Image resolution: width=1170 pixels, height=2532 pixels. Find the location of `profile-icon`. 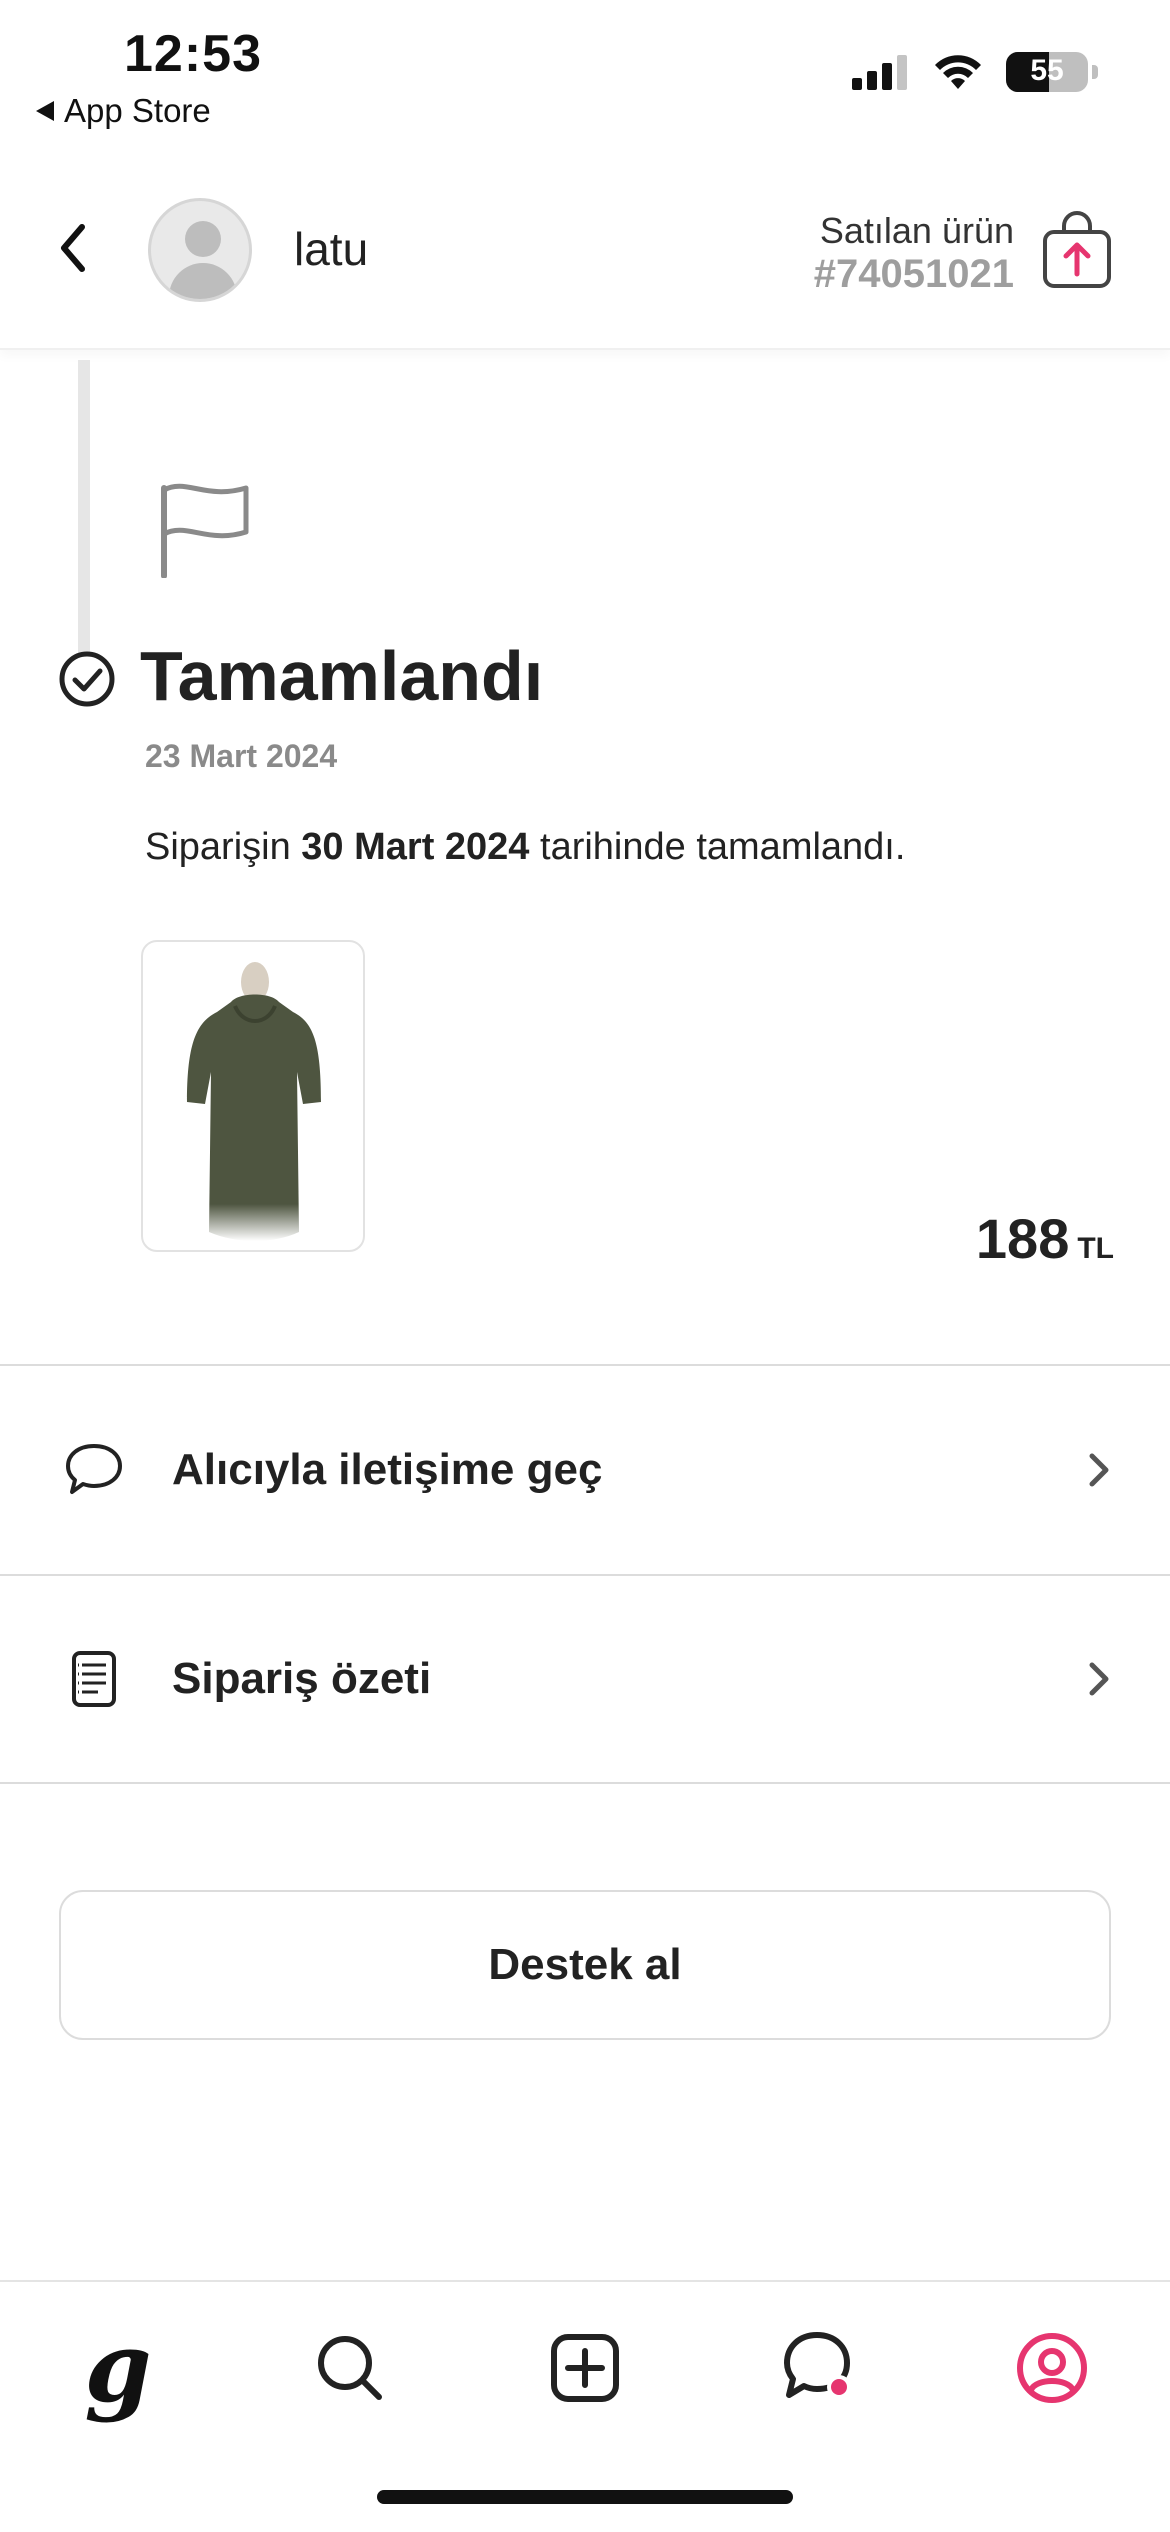

profile-icon is located at coordinates (1052, 2368).